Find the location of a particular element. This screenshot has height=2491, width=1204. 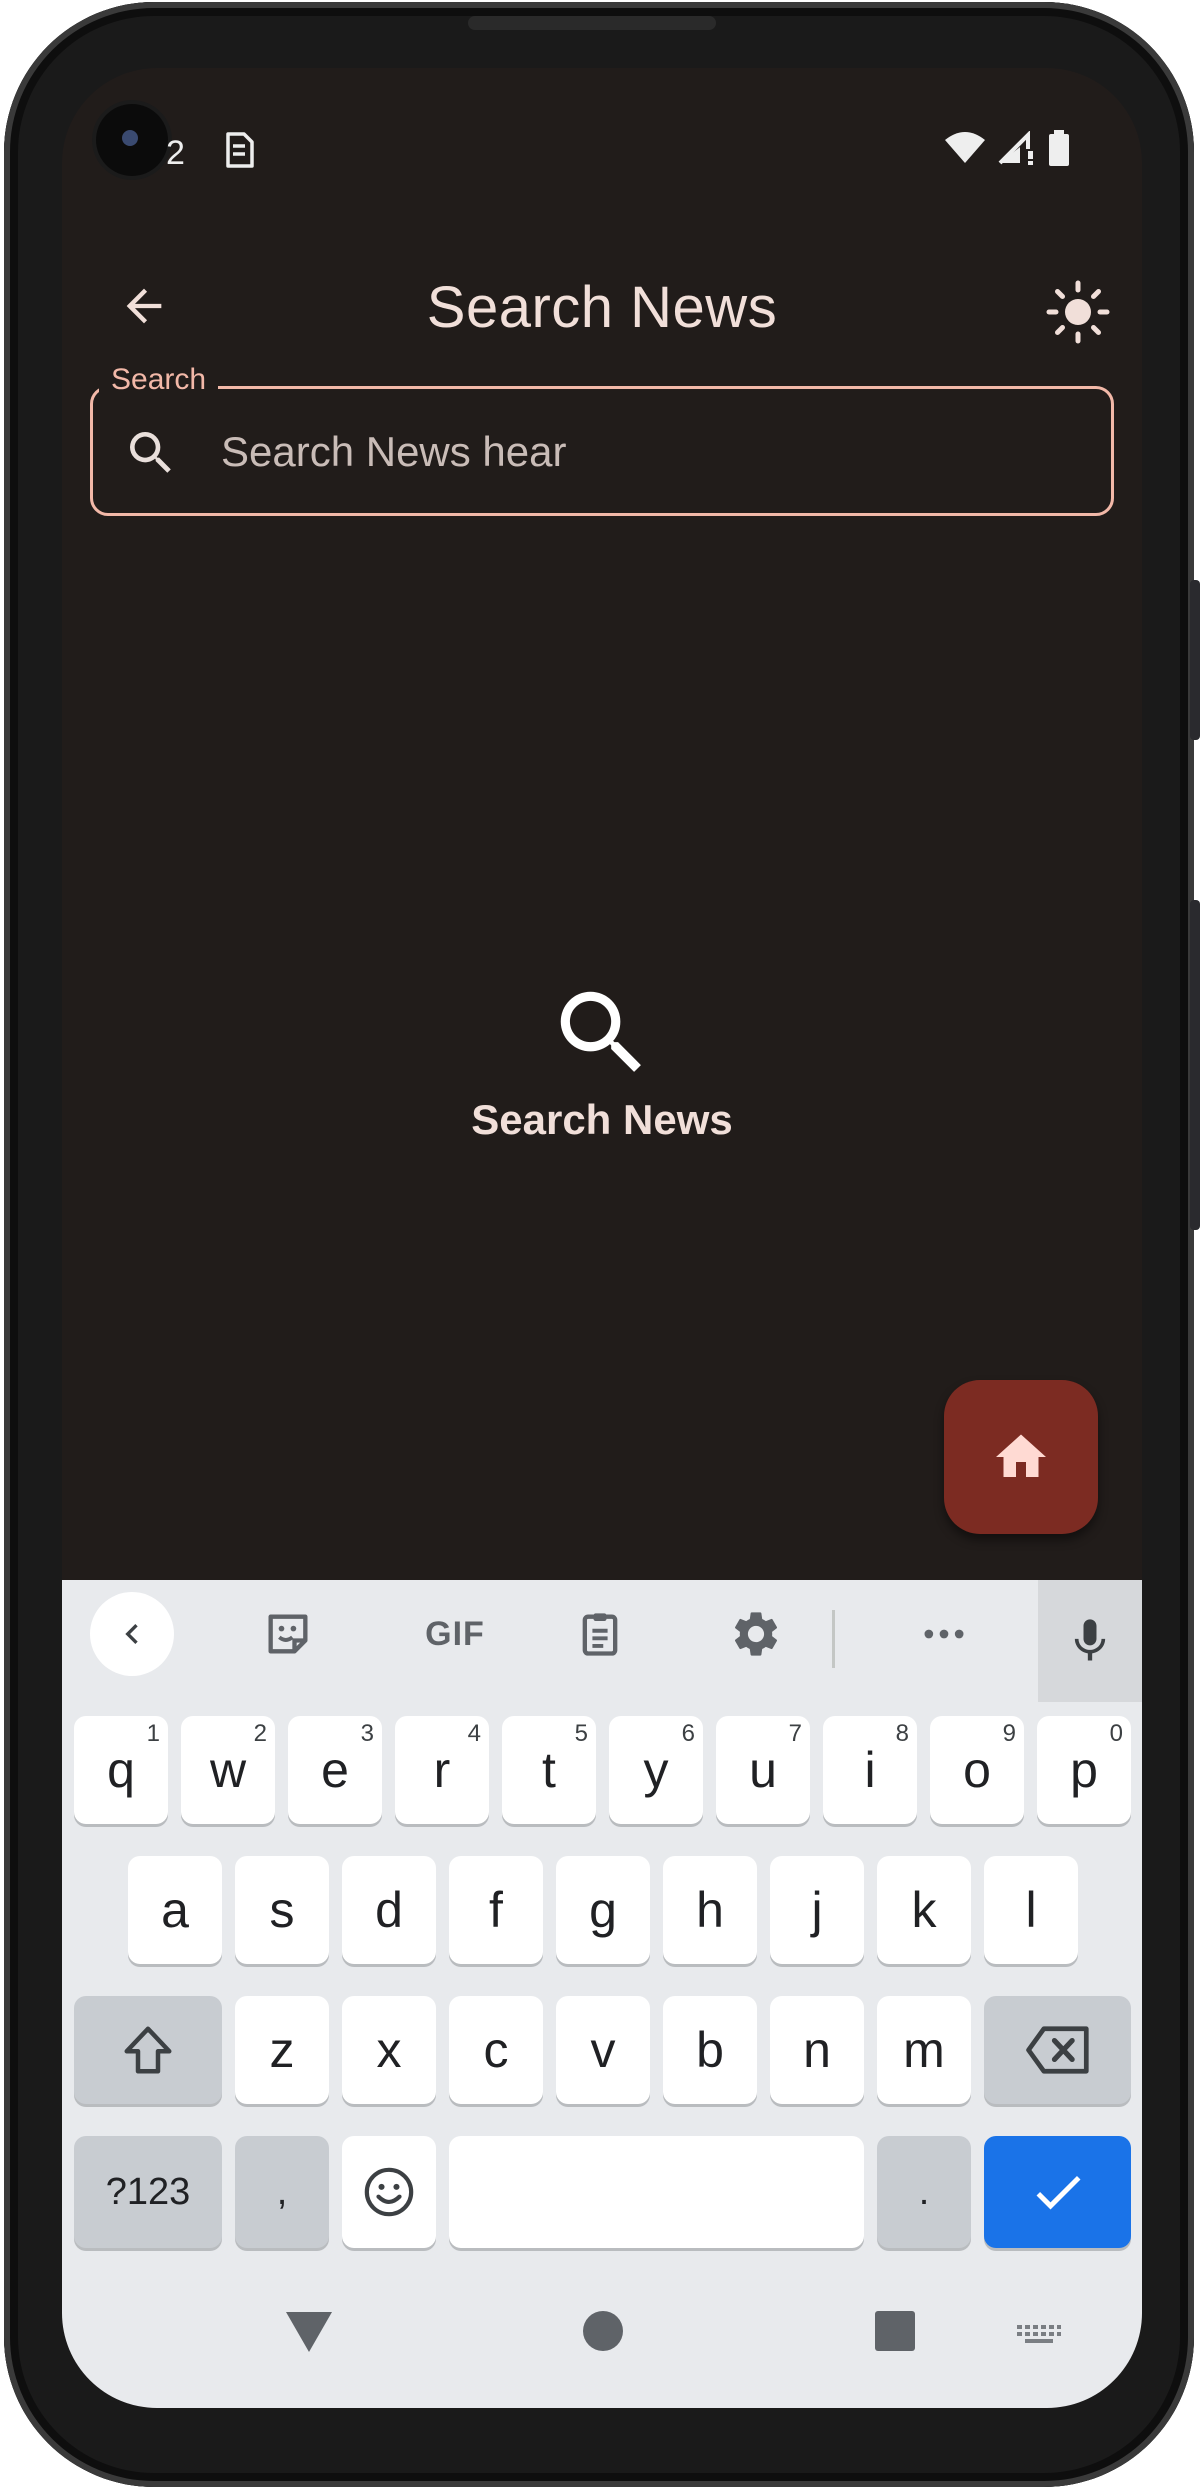

signal-icon is located at coordinates (1017, 150).